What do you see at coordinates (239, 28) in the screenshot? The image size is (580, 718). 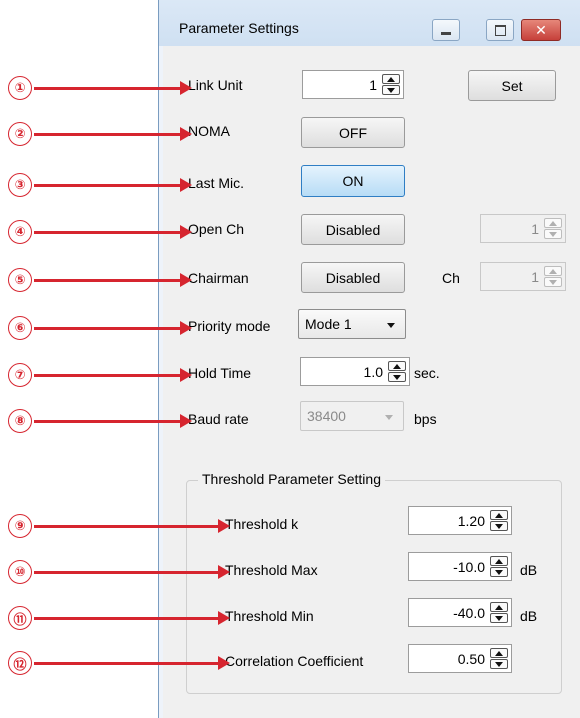 I see `window-title: Parameter Settings` at bounding box center [239, 28].